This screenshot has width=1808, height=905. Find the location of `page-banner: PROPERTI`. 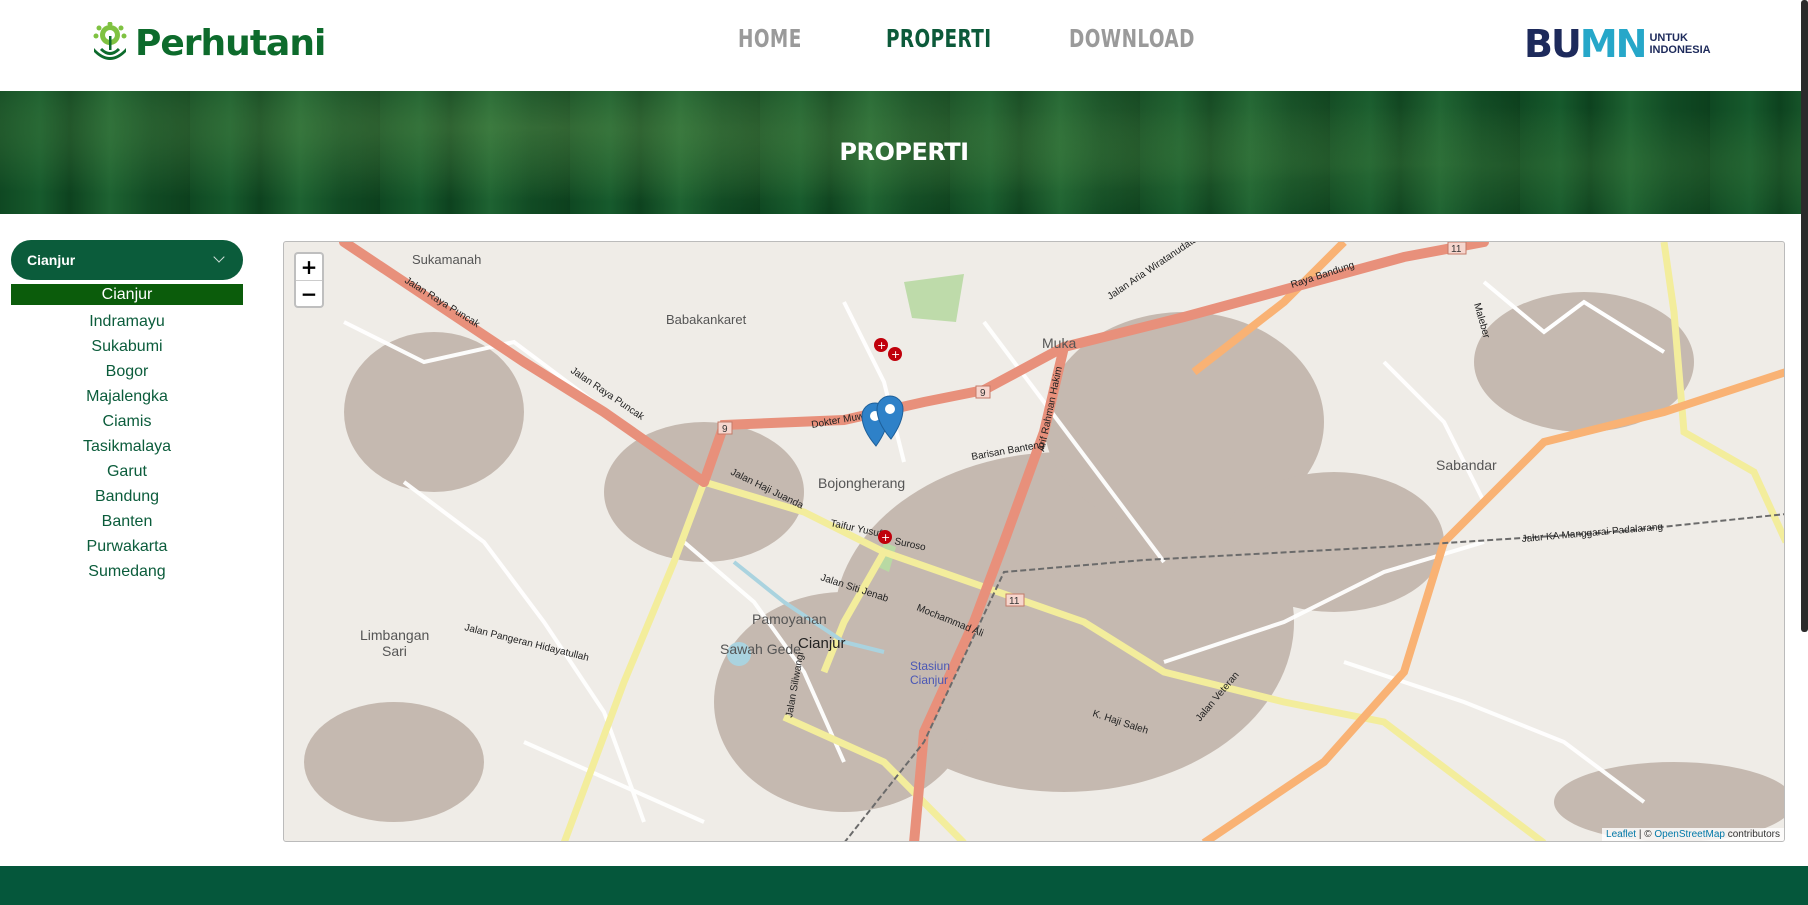

page-banner: PROPERTI is located at coordinates (904, 152).